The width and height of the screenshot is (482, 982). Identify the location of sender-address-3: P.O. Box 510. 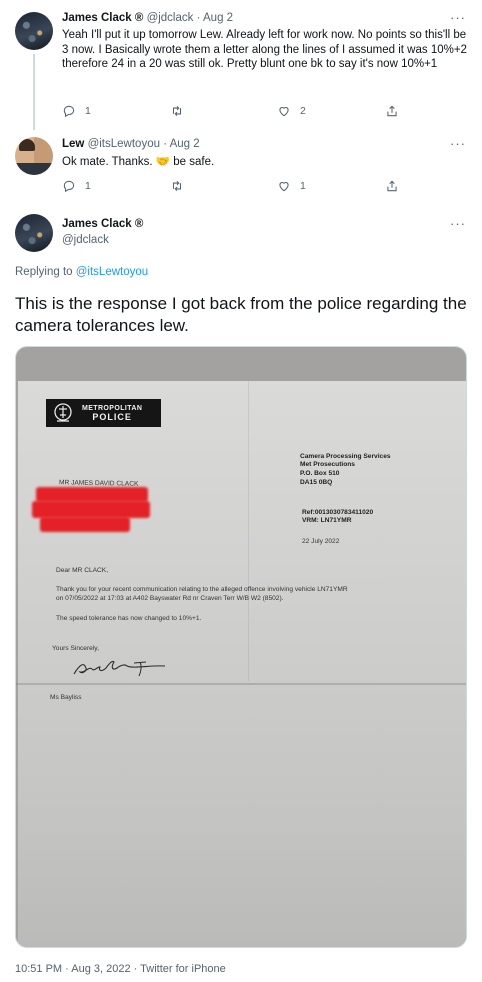
(320, 473).